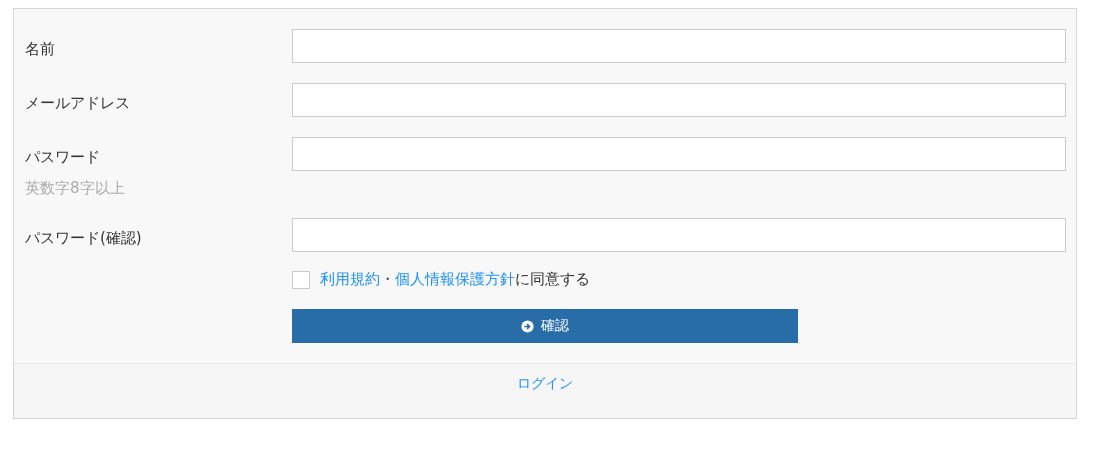 The image size is (1093, 452). What do you see at coordinates (350, 279) in the screenshot?
I see `policy-link: 利用規約` at bounding box center [350, 279].